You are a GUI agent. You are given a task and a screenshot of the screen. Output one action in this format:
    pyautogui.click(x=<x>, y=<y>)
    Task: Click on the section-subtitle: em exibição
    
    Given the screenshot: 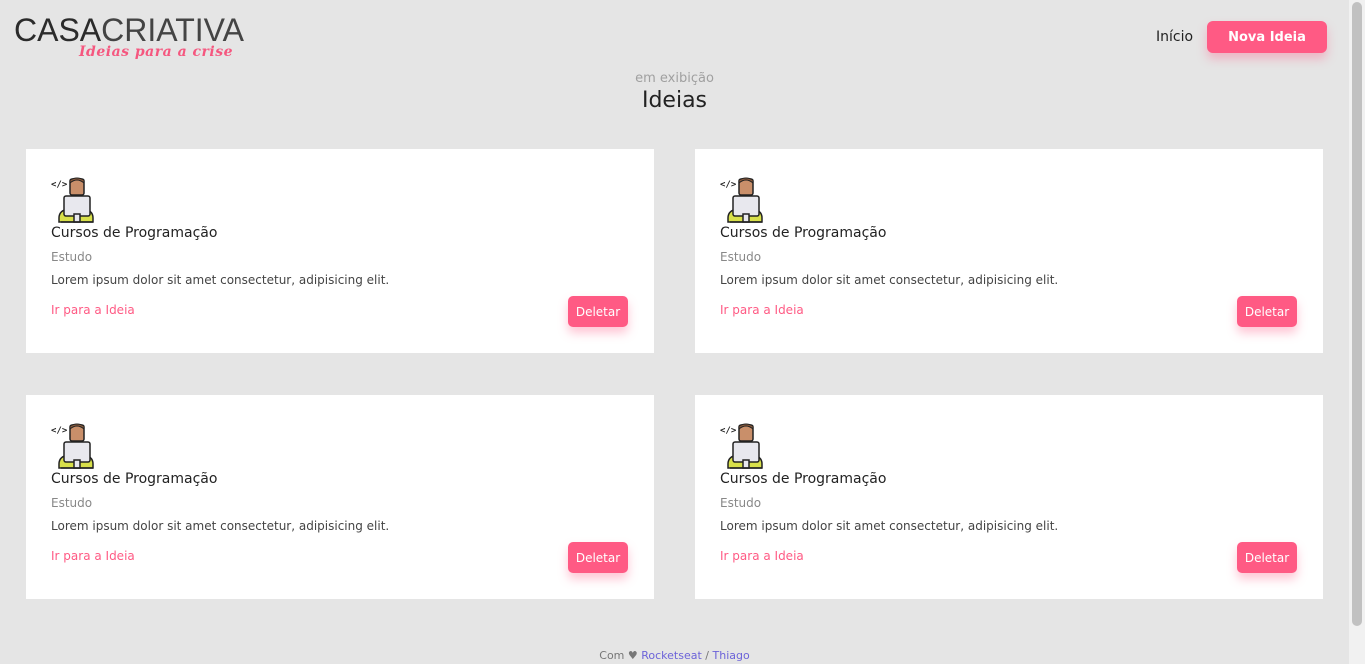 What is the action you would take?
    pyautogui.click(x=674, y=78)
    